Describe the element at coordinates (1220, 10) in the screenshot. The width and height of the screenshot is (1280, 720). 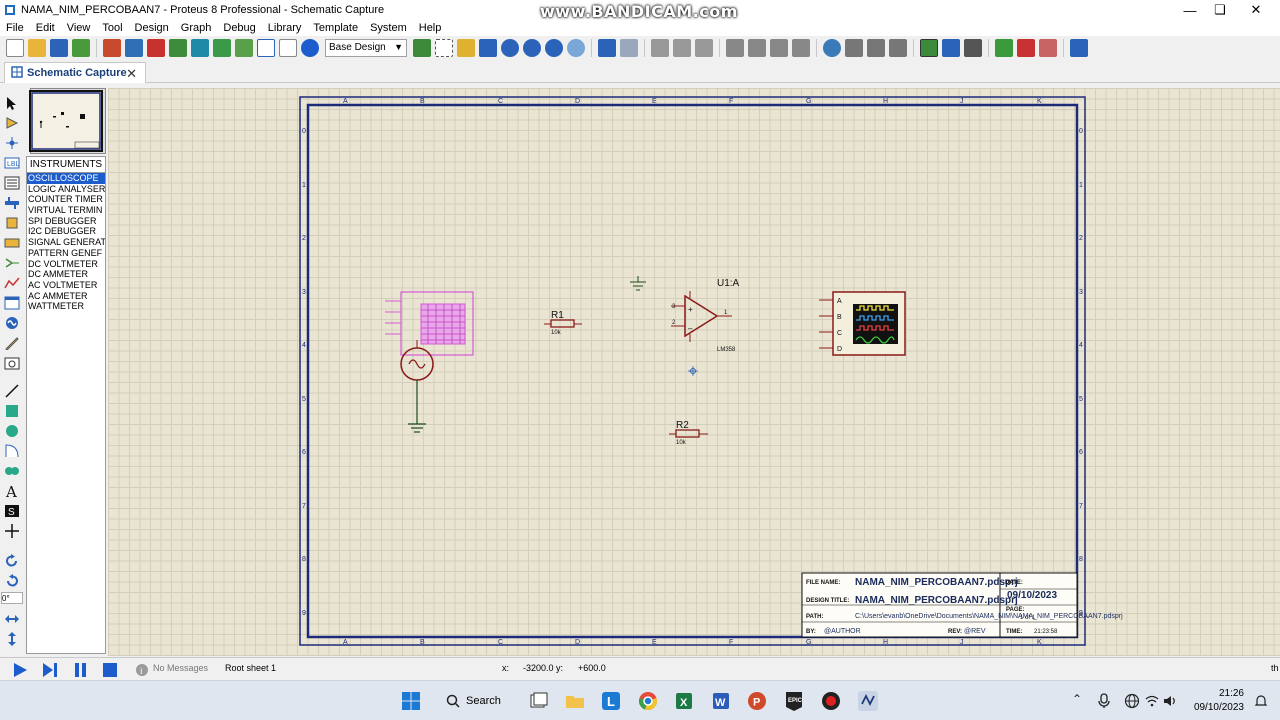
I see `maximize-button: ❏` at that location.